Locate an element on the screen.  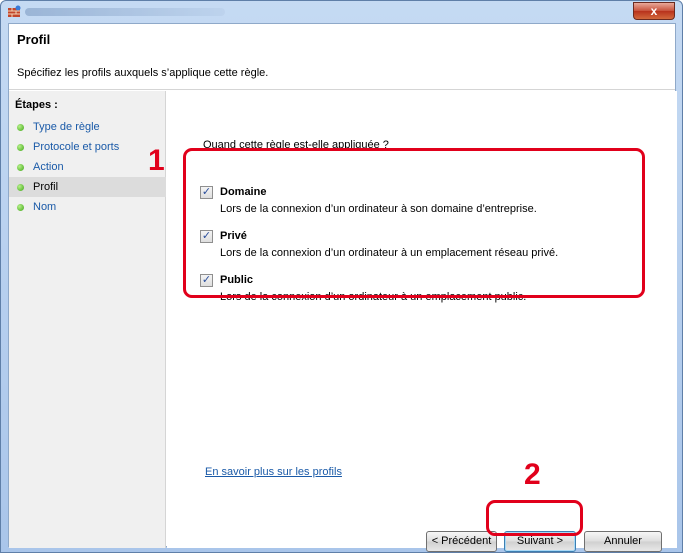
title-bar: x is located at coordinates (341, 12).